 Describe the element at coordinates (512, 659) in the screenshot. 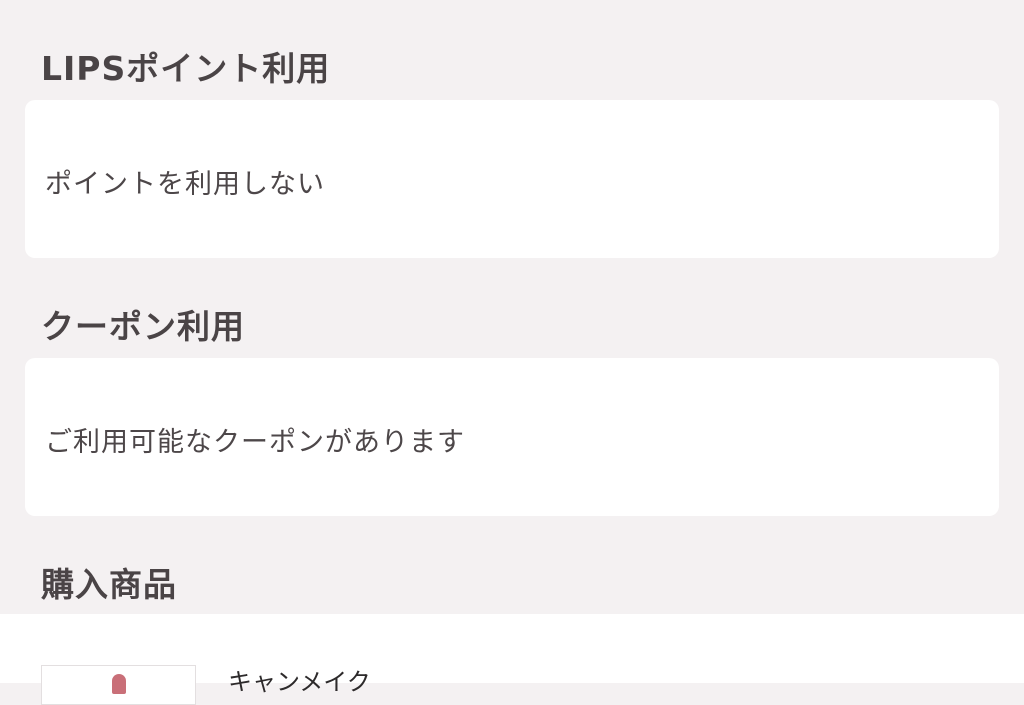

I see `product-list-item: キャンメイク` at that location.